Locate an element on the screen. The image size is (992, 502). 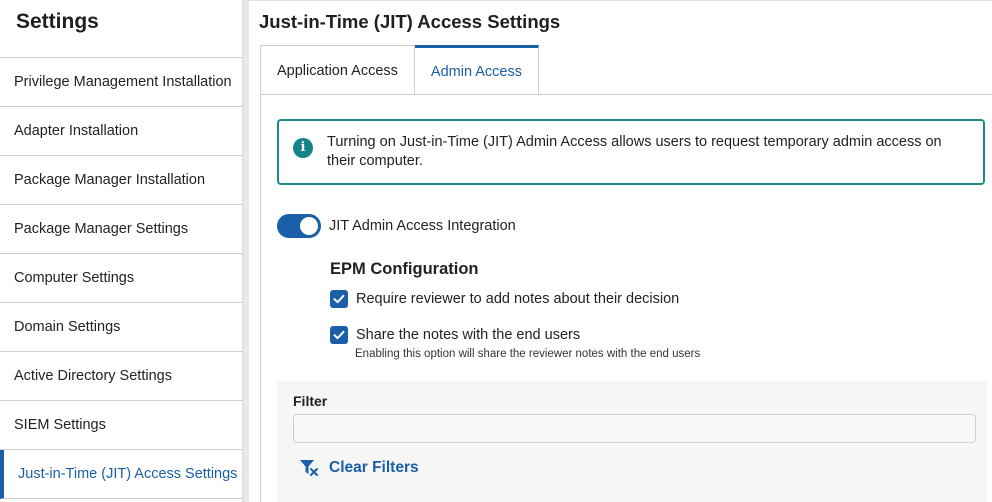
clear-filters-button: Clear Filters is located at coordinates (359, 468).